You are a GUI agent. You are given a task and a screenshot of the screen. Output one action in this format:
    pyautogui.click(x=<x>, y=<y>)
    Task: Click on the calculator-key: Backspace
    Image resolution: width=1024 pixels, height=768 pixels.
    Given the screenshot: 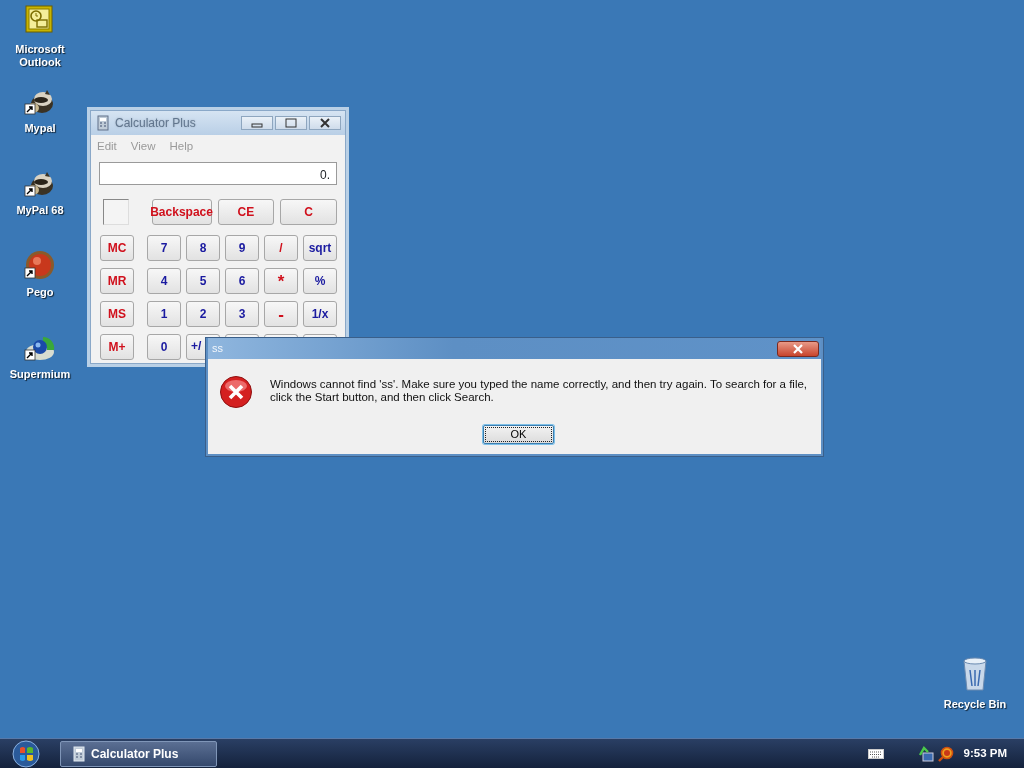 What is the action you would take?
    pyautogui.click(x=181, y=212)
    